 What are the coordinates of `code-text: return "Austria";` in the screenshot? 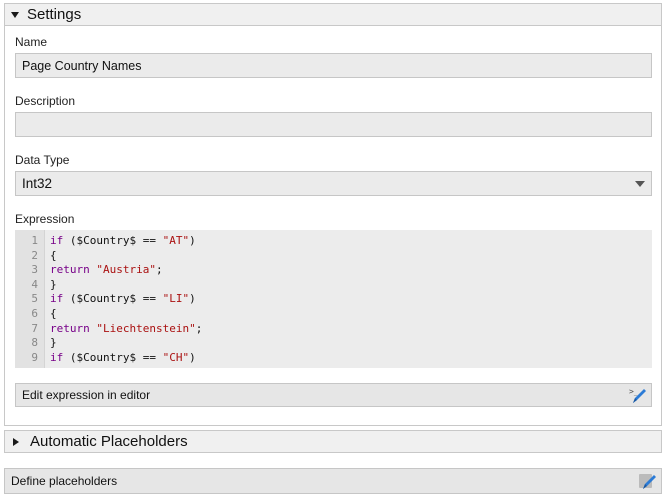 It's located at (102, 270).